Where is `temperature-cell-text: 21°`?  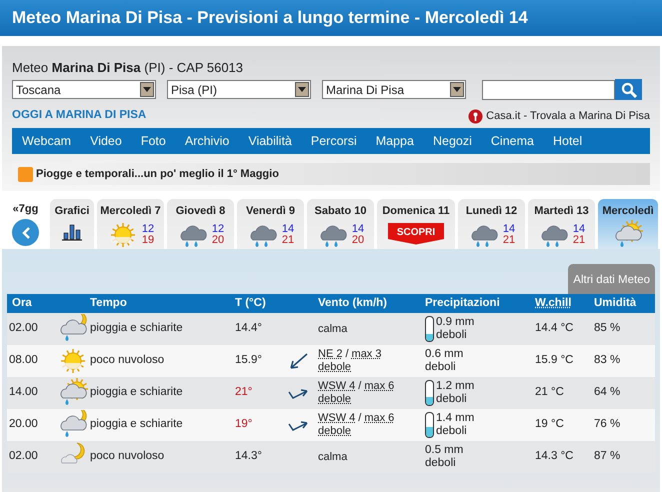 temperature-cell-text: 21° is located at coordinates (244, 392).